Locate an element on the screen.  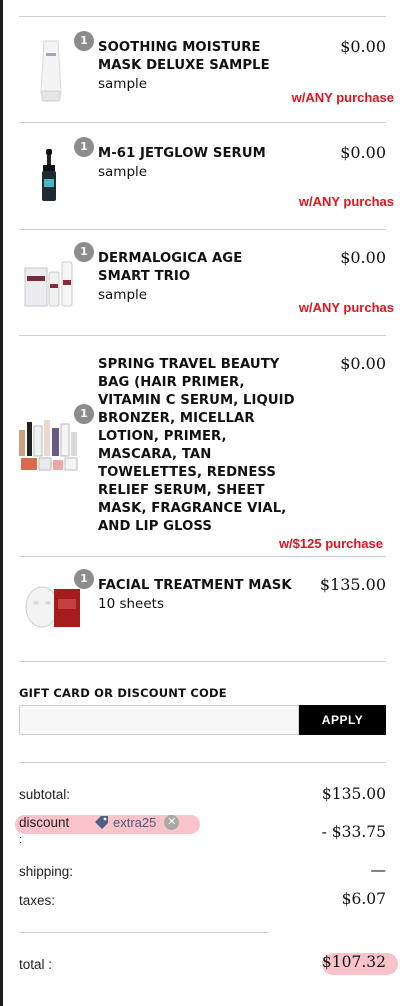
product-image-mask is located at coordinates (52, 607).